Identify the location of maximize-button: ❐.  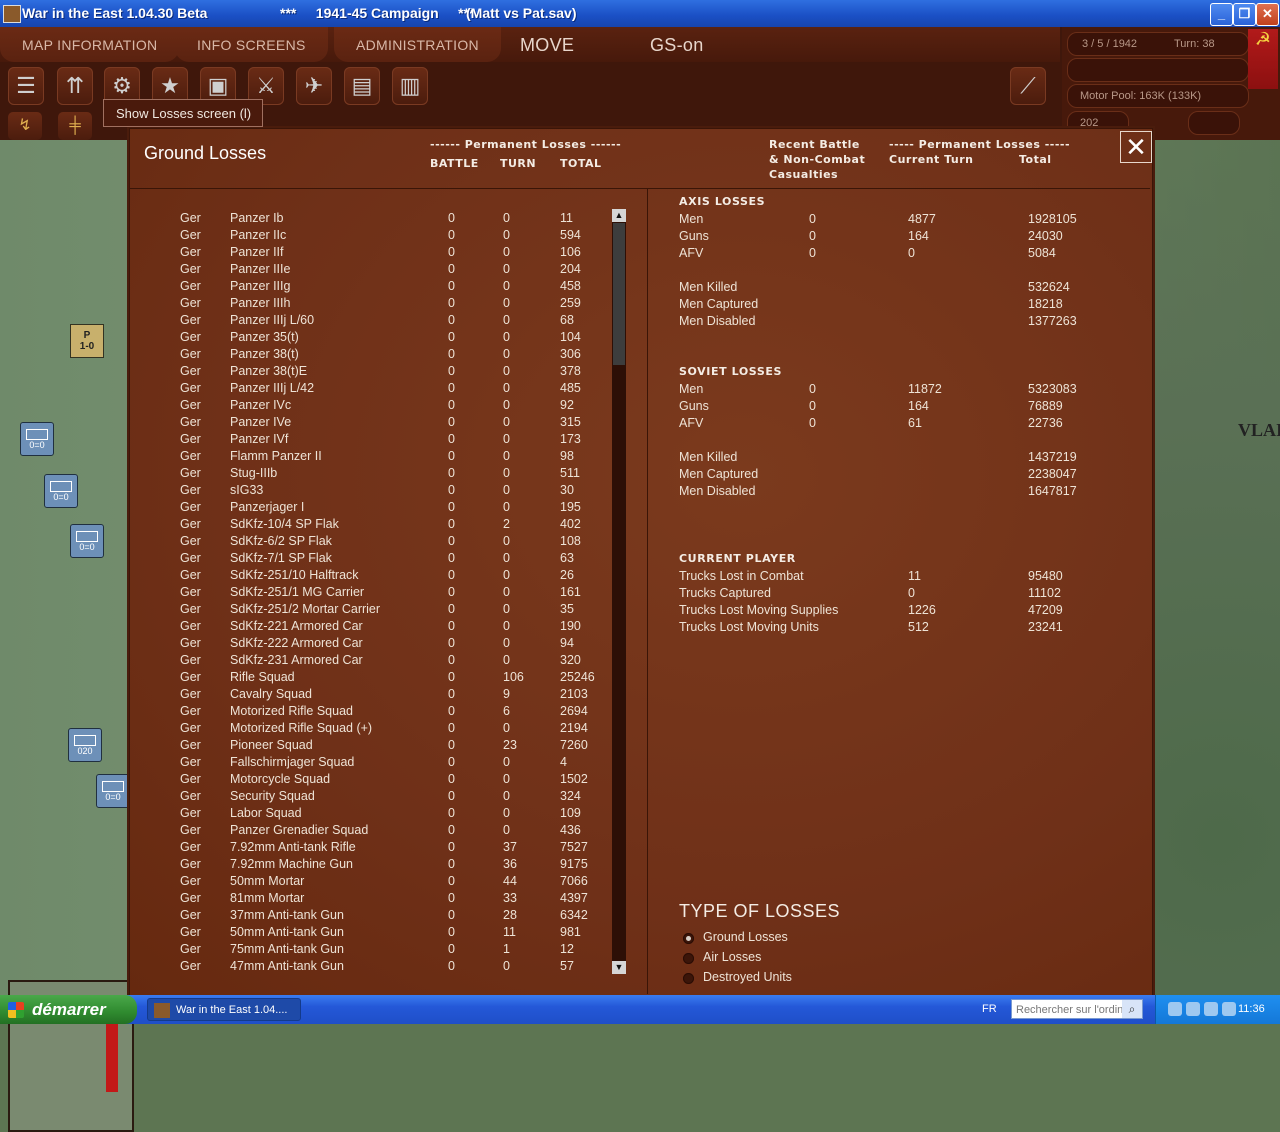
(1244, 14).